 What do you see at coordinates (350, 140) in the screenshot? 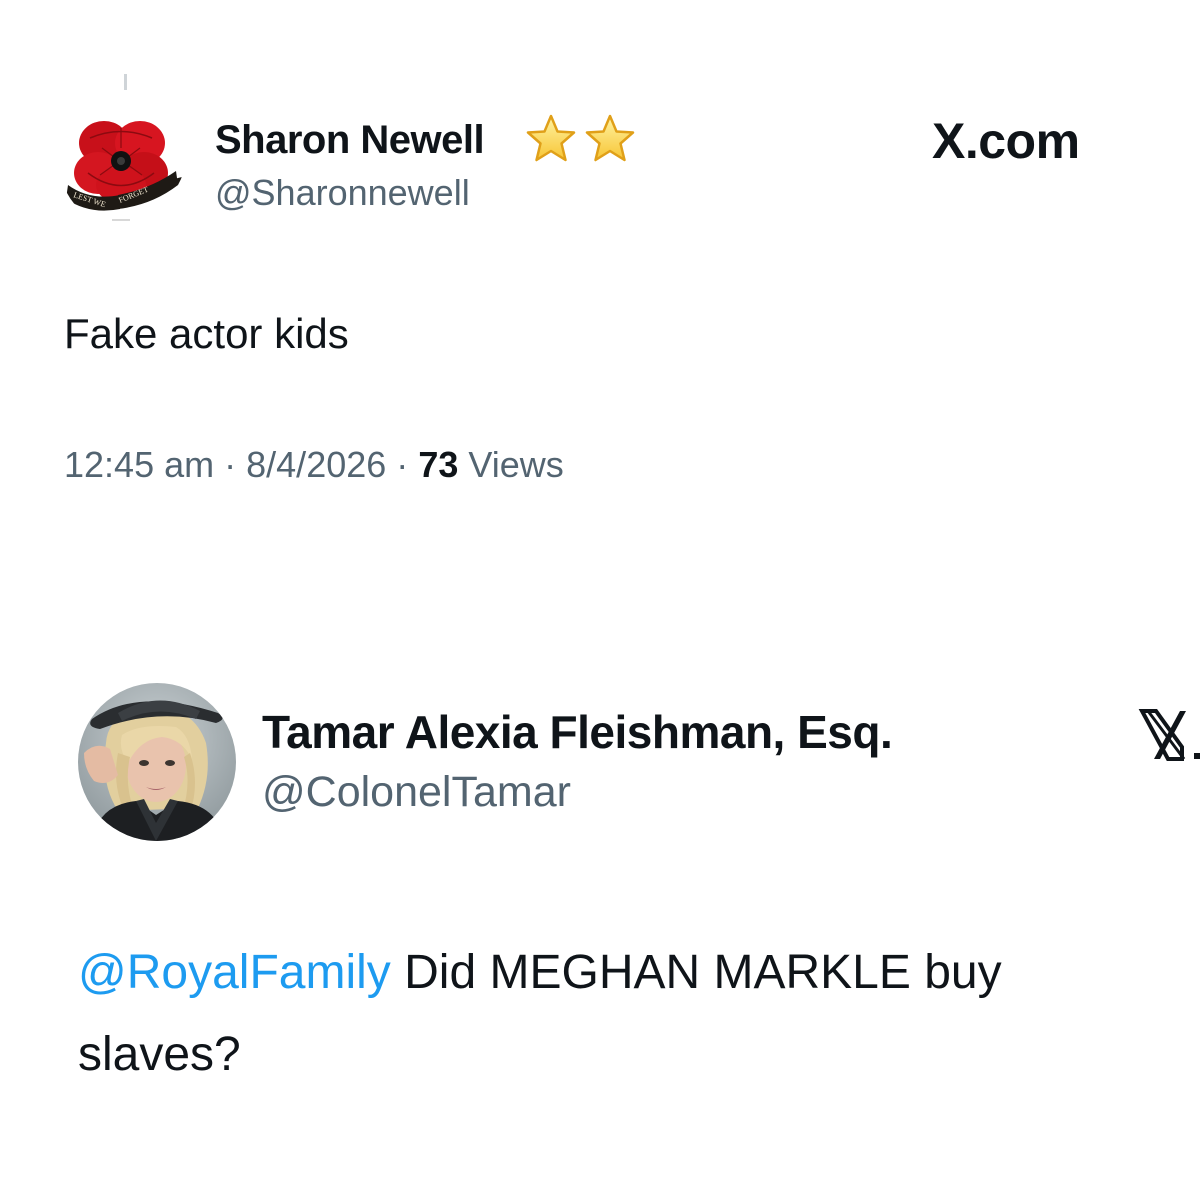
I see `display-name: Sharon Newell` at bounding box center [350, 140].